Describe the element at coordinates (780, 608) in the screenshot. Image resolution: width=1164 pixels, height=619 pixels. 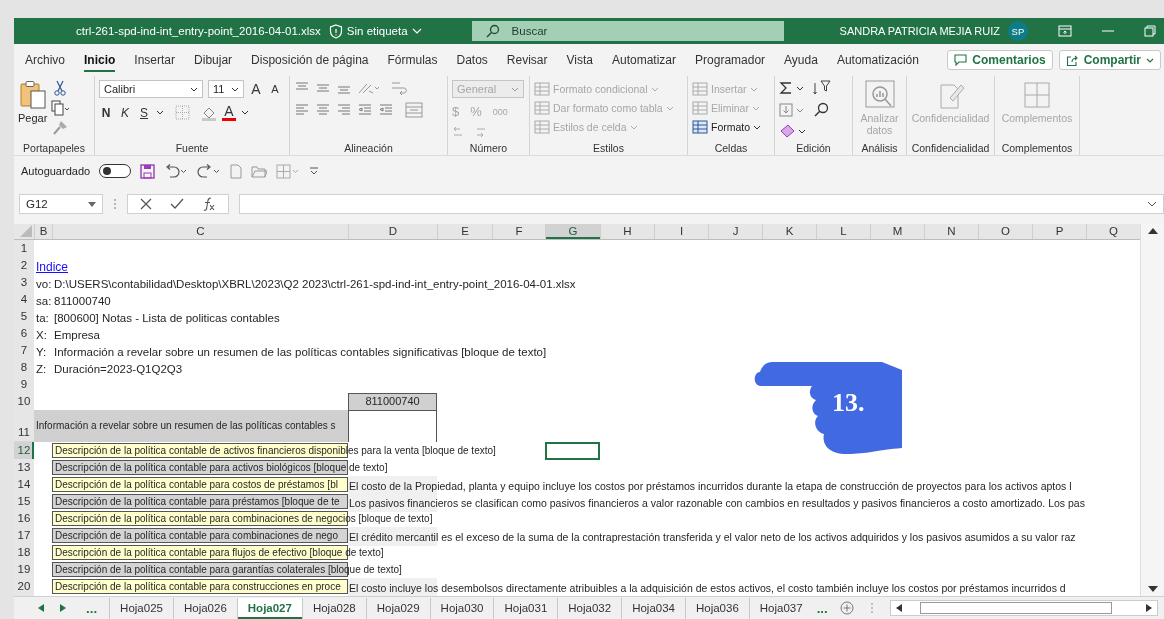
I see `sheet-tab: Hoja037` at that location.